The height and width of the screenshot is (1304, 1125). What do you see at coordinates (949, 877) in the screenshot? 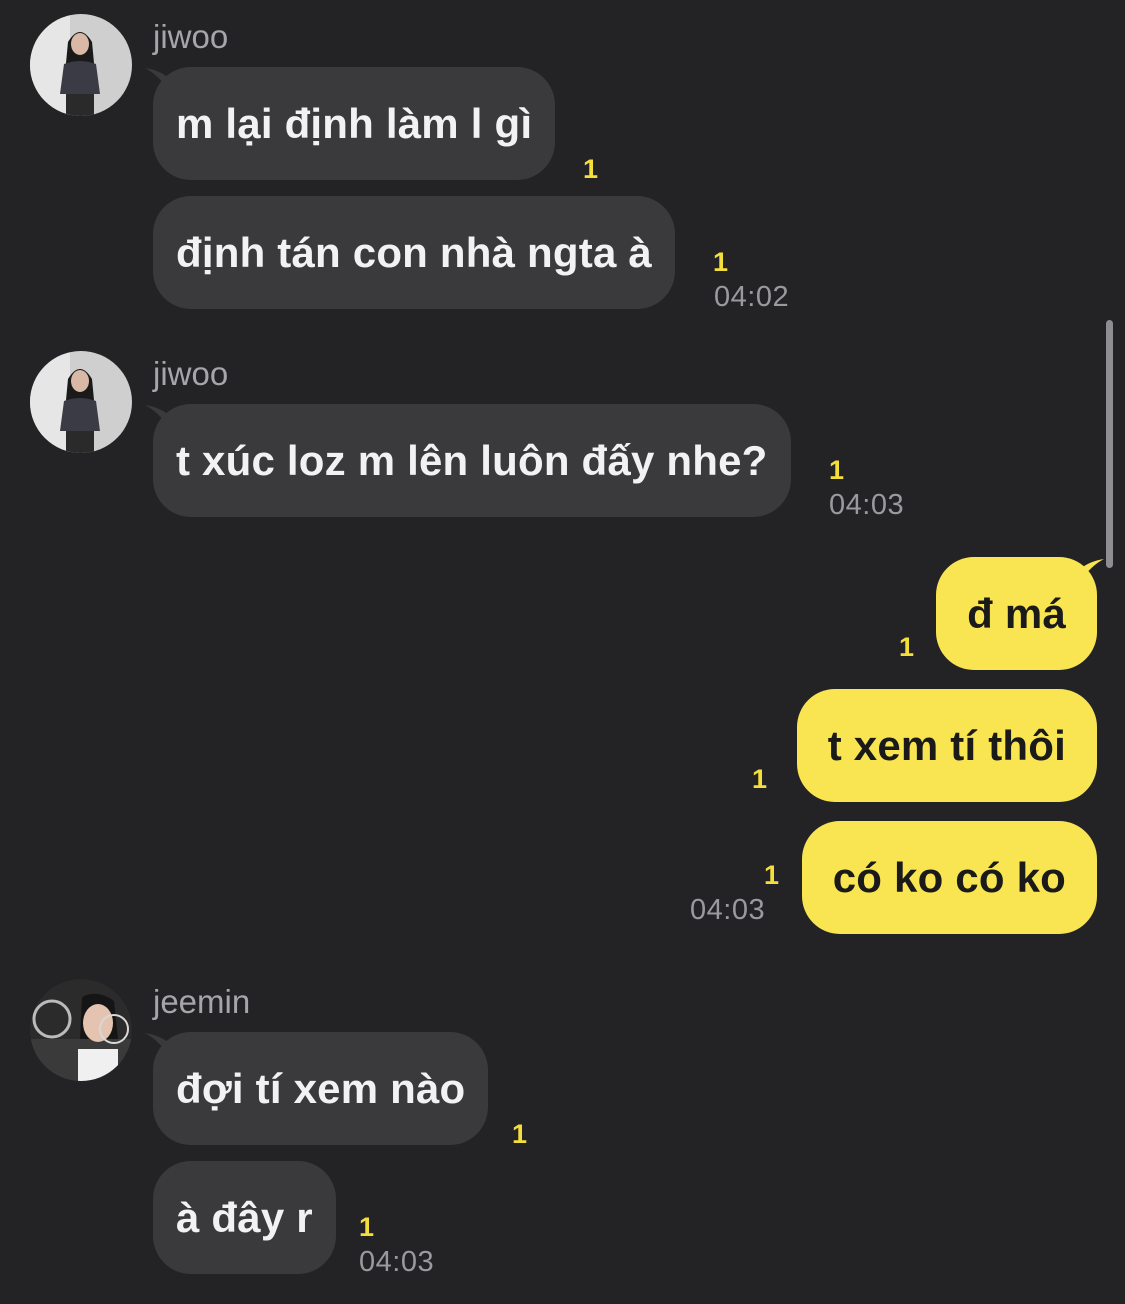
I see `message-bubble-outgoing: có ko có ko` at bounding box center [949, 877].